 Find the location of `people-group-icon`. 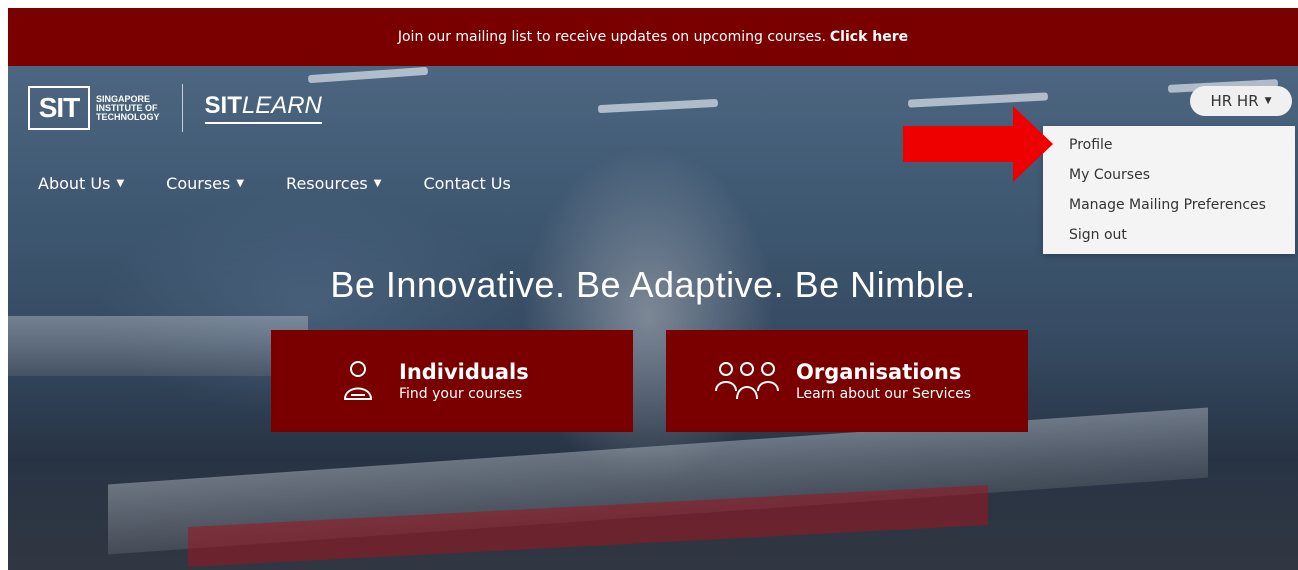

people-group-icon is located at coordinates (747, 381).